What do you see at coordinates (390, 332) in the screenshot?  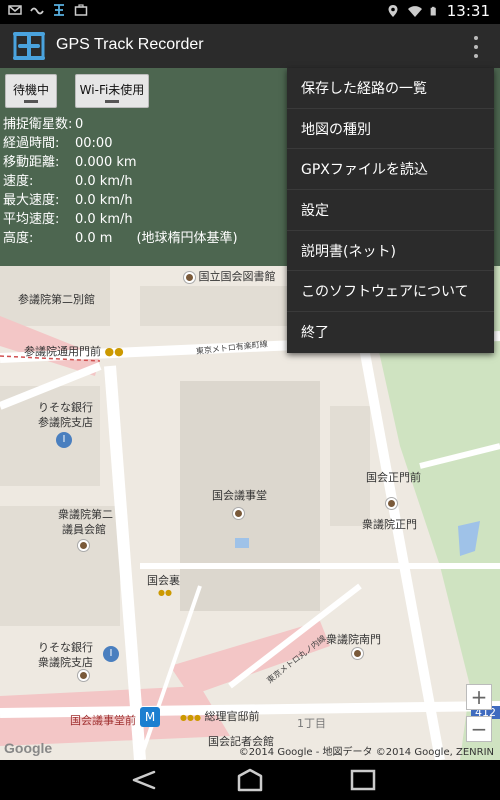 I see `menu-item-exit: 終了` at bounding box center [390, 332].